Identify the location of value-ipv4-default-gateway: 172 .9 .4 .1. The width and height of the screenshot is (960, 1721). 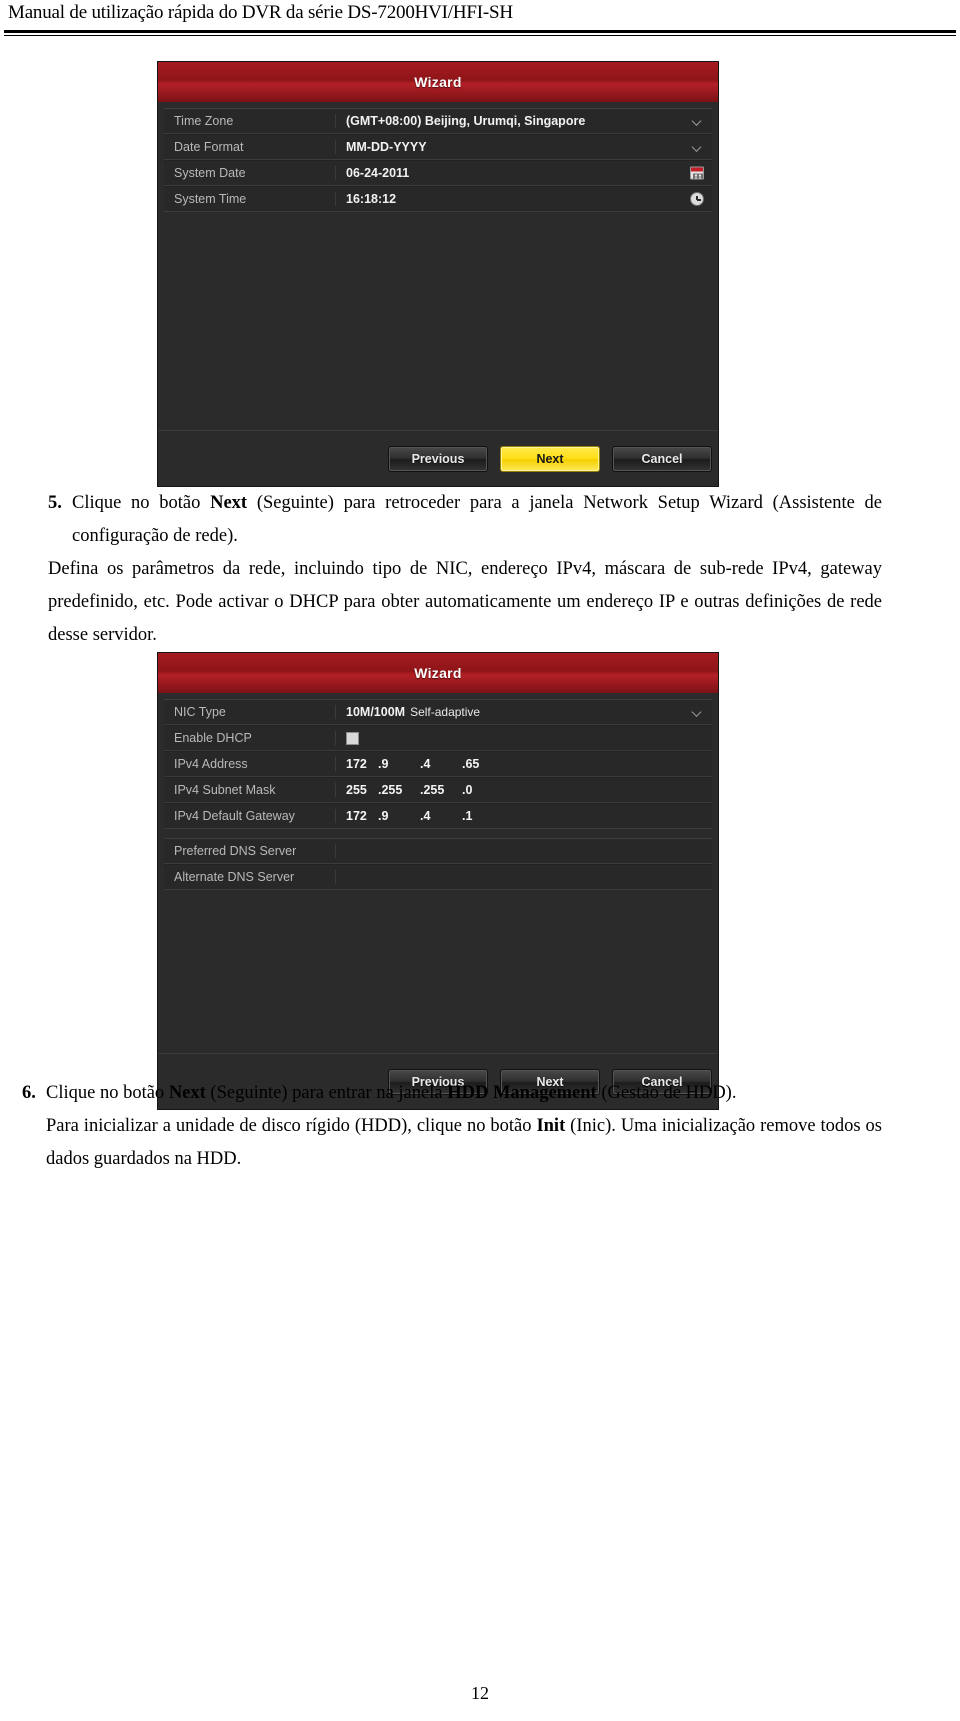
(524, 816).